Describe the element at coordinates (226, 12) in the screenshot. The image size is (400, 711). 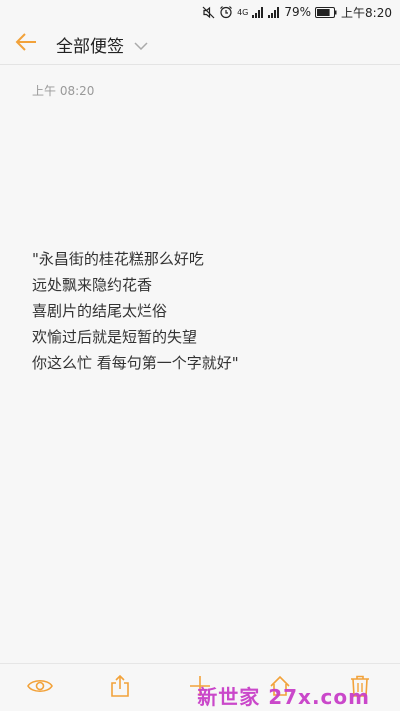
I see `alarm-icon` at that location.